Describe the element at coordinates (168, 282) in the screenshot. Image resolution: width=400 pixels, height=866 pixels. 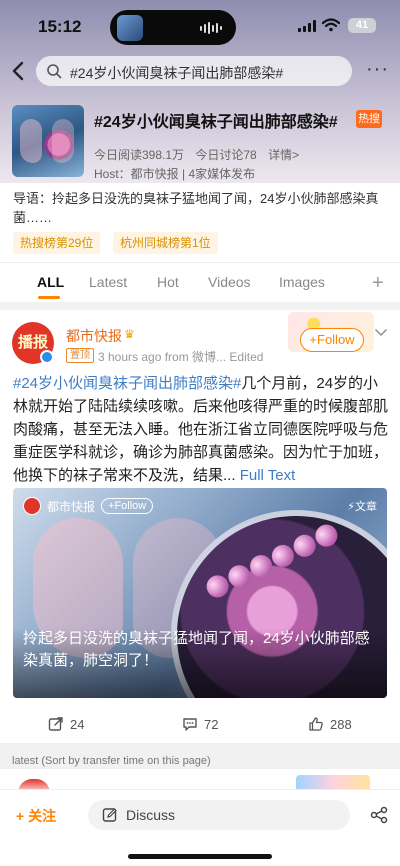
I see `tab-hot: Hot` at that location.